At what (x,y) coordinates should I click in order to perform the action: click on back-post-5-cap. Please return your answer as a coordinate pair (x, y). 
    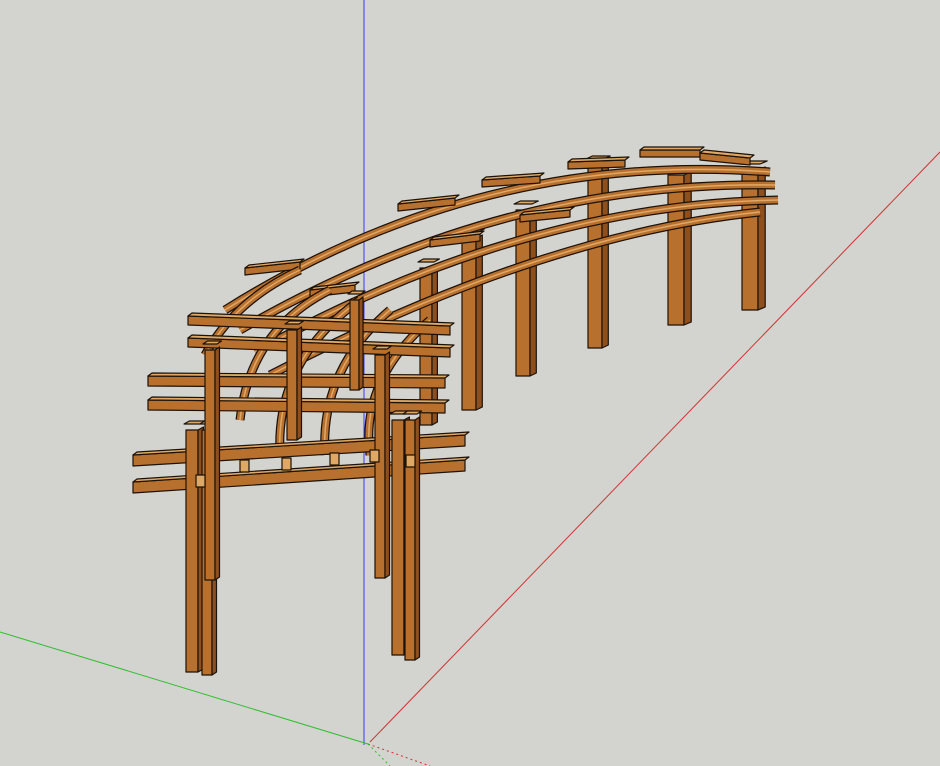
    Looking at the image, I should click on (428, 260).